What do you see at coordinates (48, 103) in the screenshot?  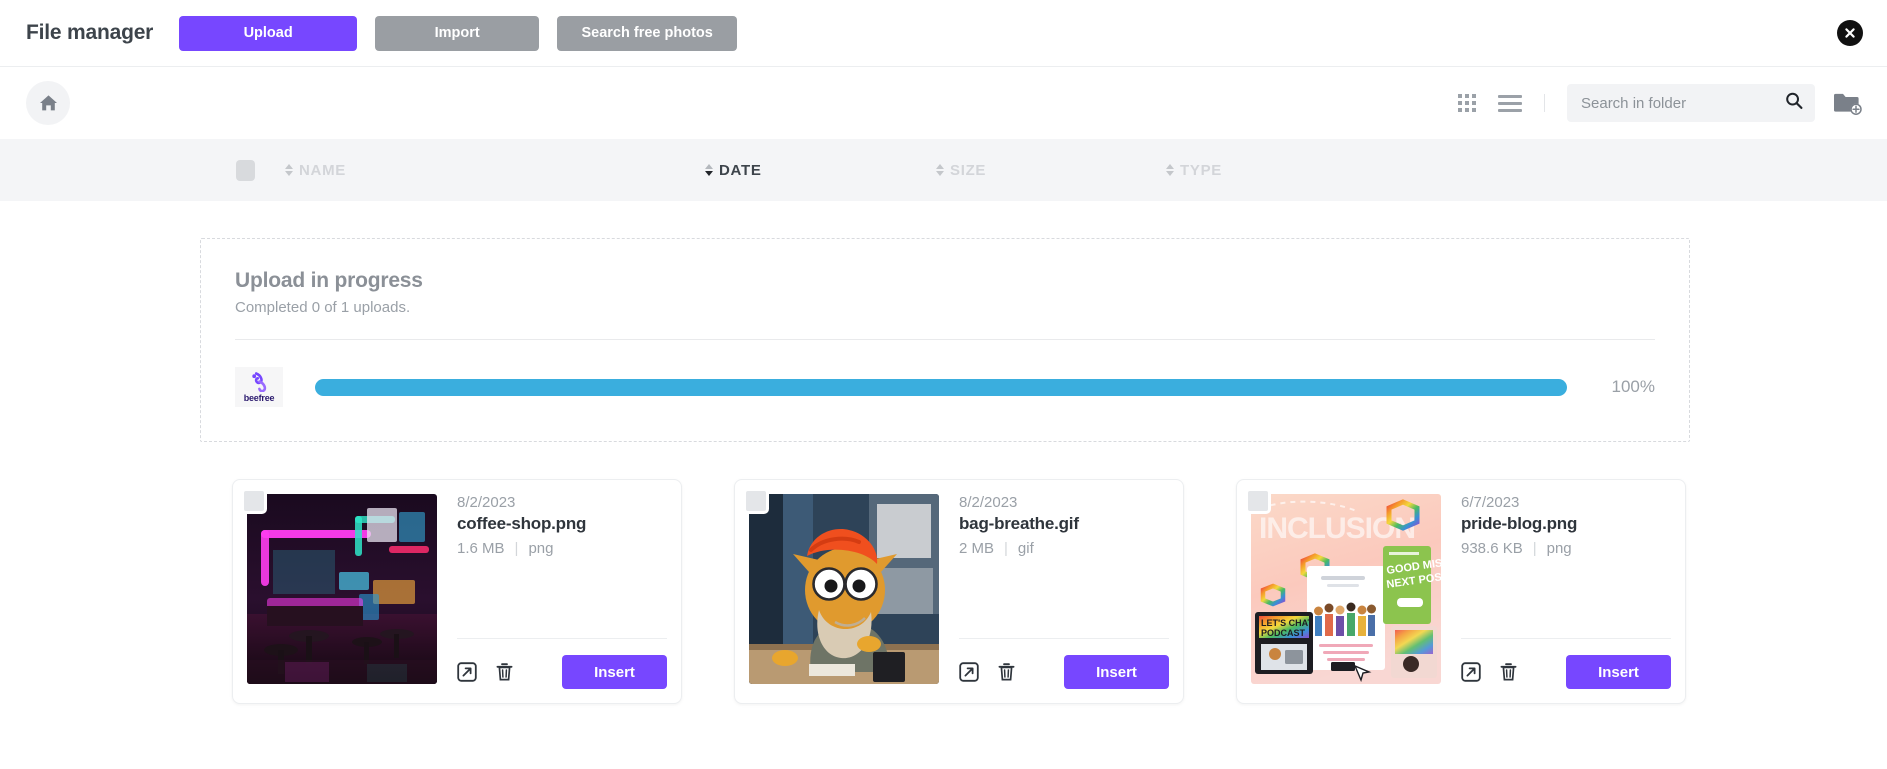 I see `home-icon` at bounding box center [48, 103].